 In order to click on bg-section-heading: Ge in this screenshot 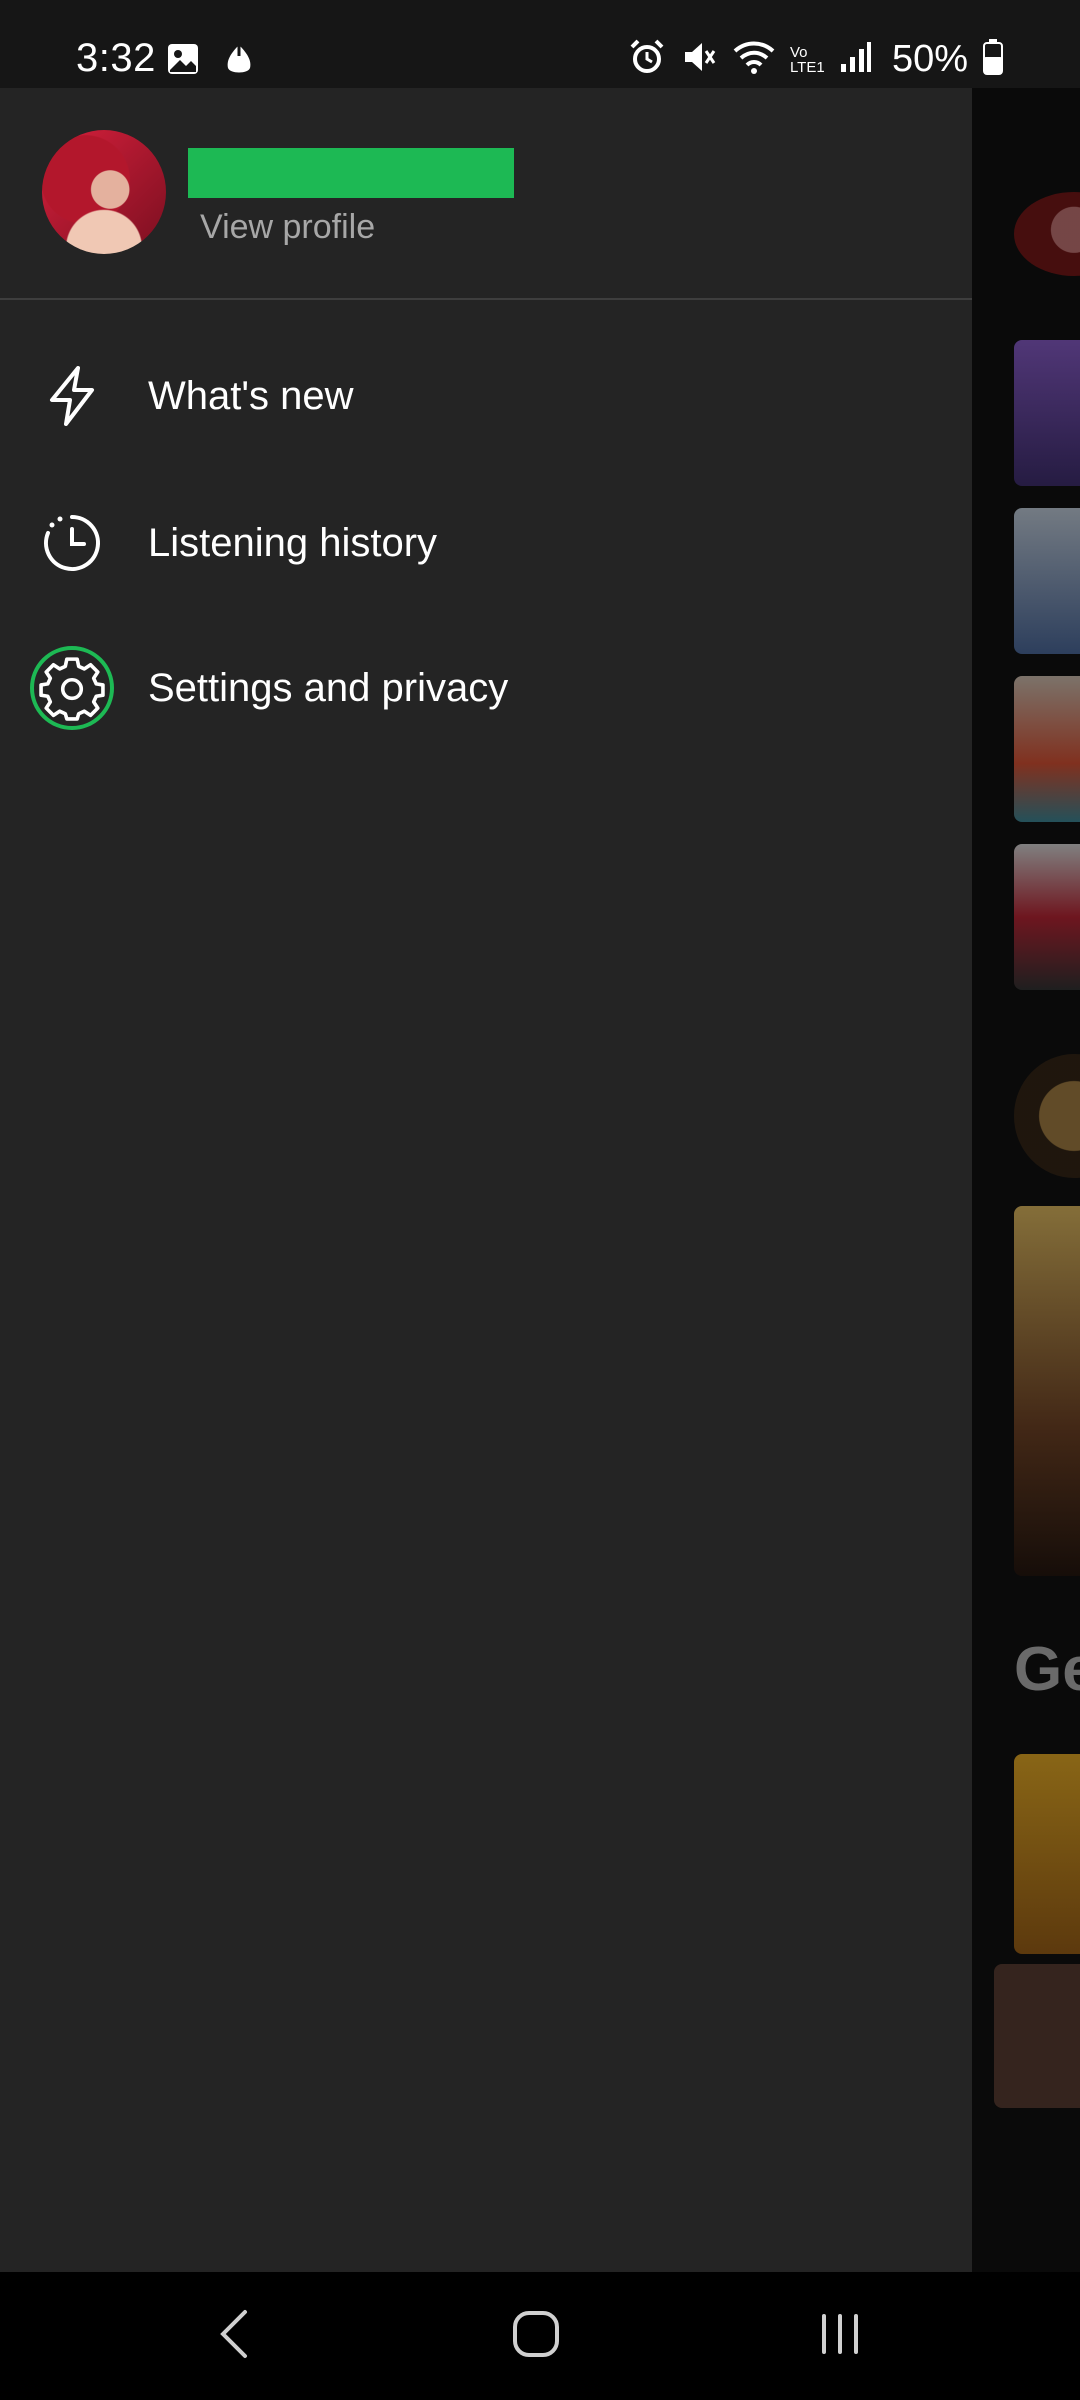, I will do `click(1047, 1669)`.